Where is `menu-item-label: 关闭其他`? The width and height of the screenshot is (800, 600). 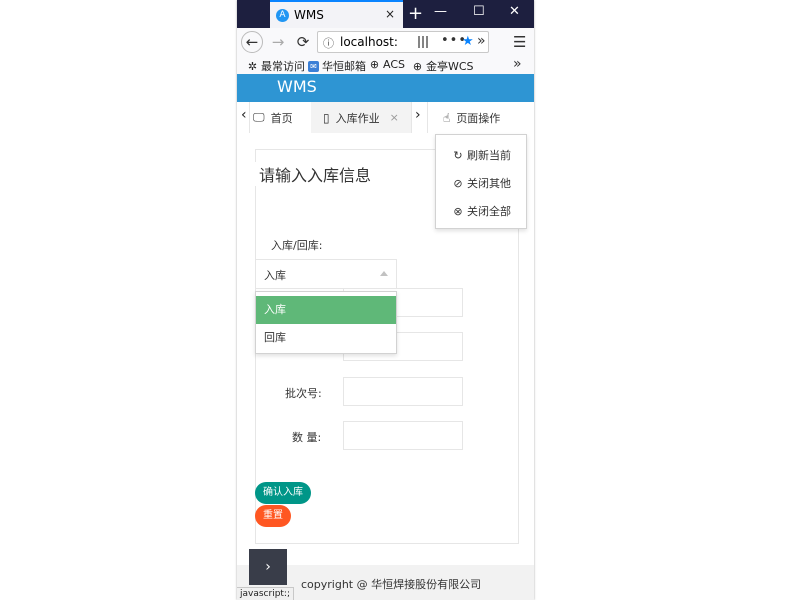
menu-item-label: 关闭其他 is located at coordinates (489, 183).